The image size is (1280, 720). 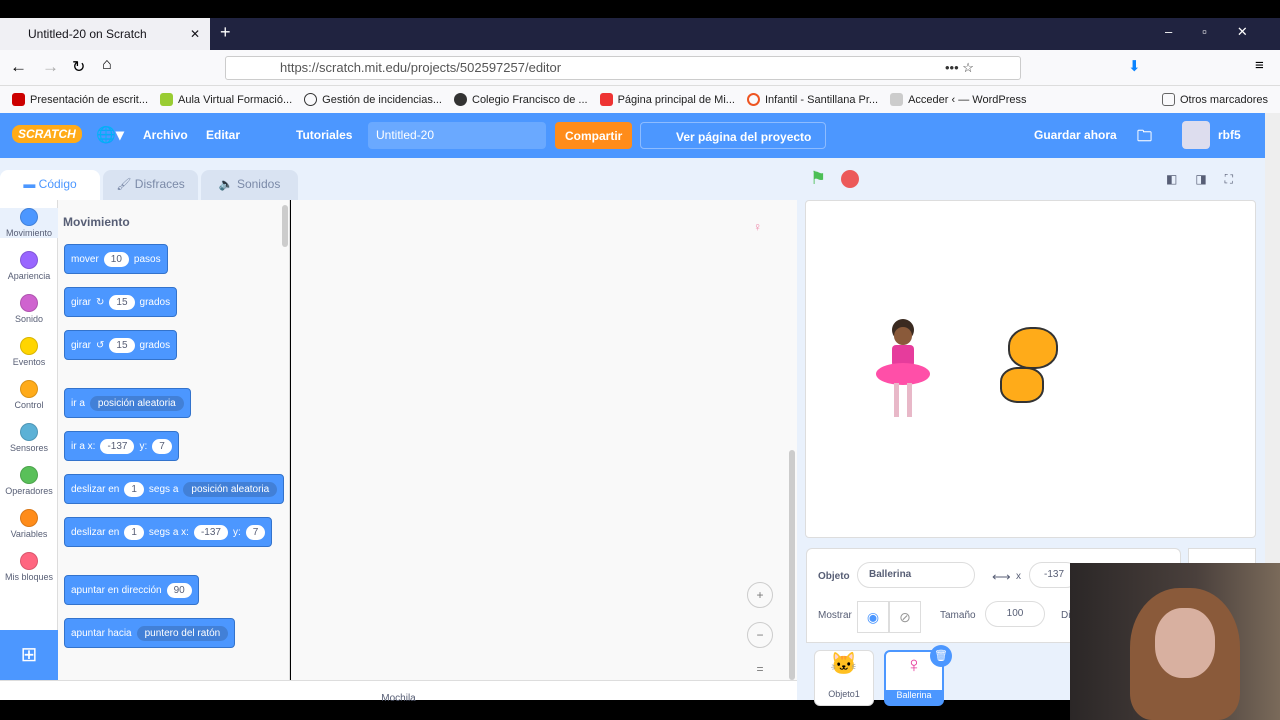 I want to click on page-actions-icon: ••• ☆, so click(x=959, y=68).